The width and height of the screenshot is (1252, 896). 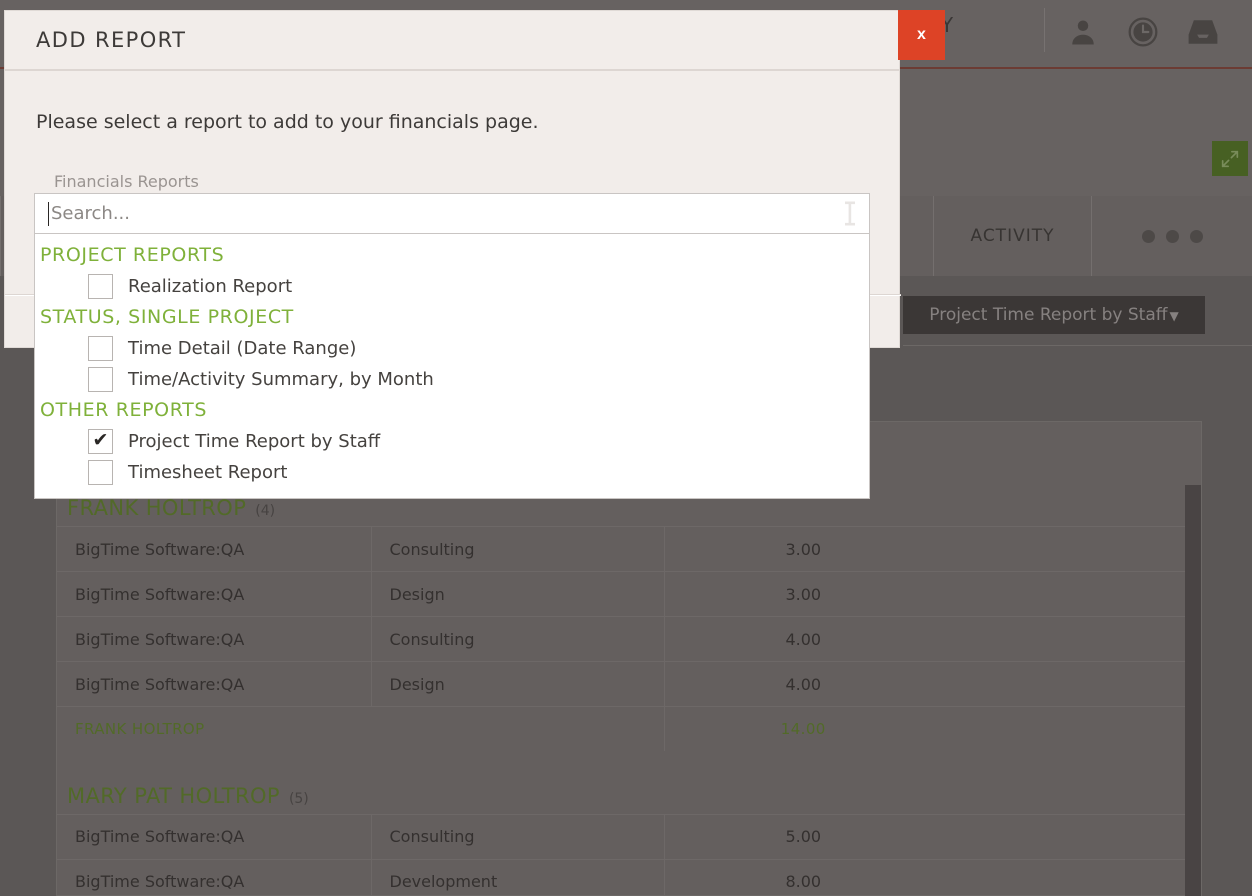 What do you see at coordinates (281, 379) in the screenshot?
I see `dropdown-option-label: Time/Activity Summary, by Month` at bounding box center [281, 379].